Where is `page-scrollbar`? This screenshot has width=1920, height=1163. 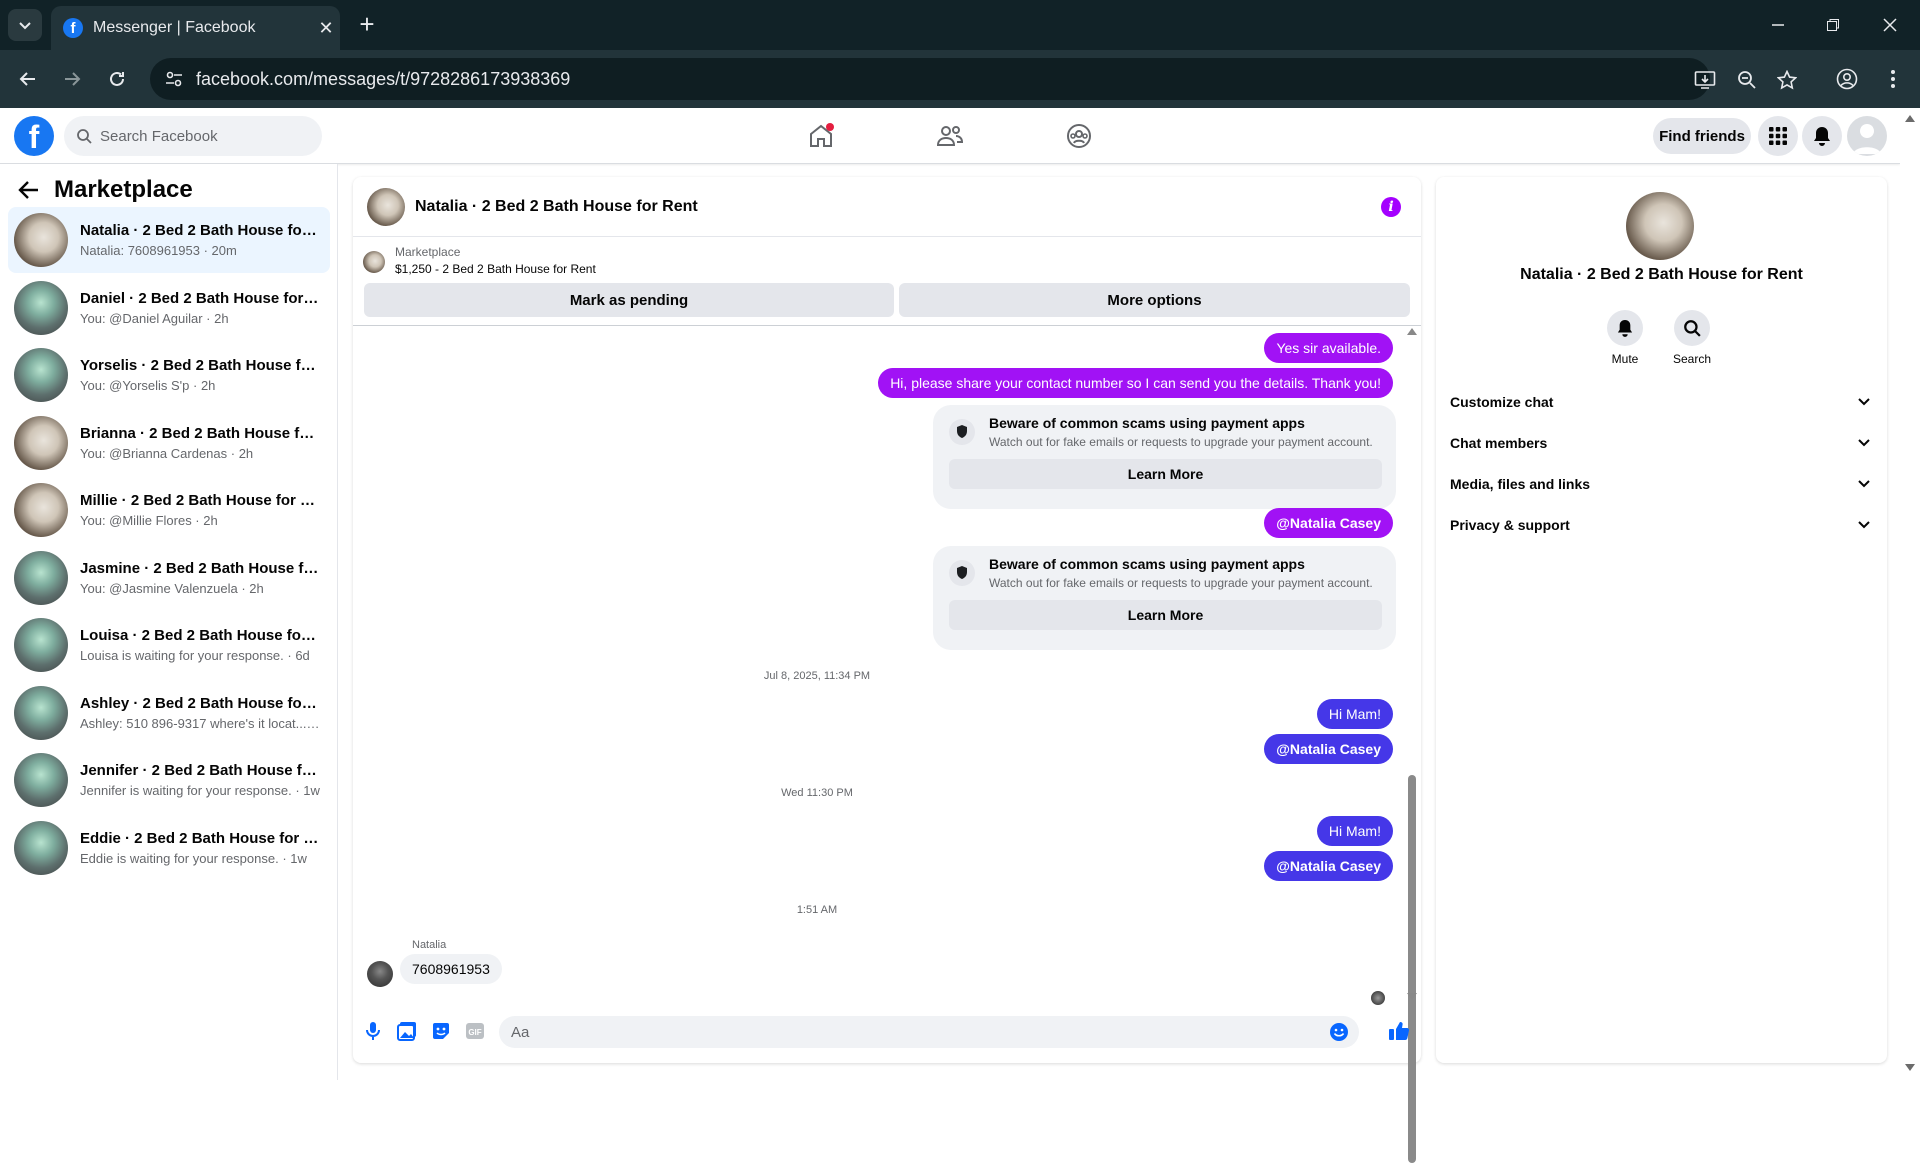
page-scrollbar is located at coordinates (1910, 594).